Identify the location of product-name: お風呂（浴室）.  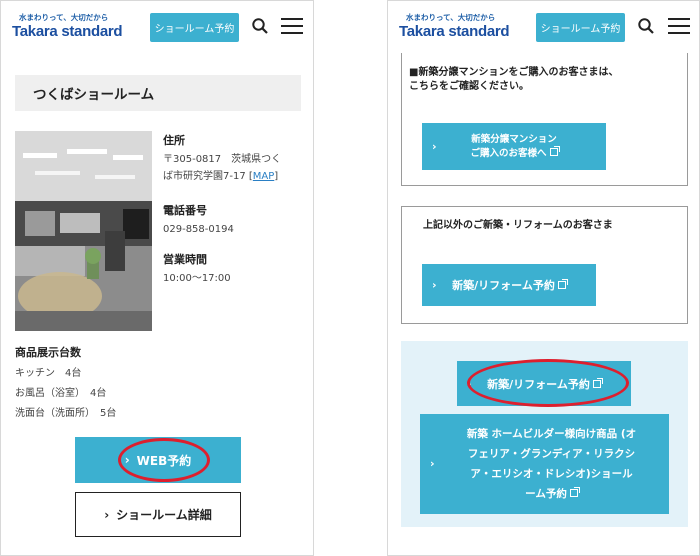
(47, 393).